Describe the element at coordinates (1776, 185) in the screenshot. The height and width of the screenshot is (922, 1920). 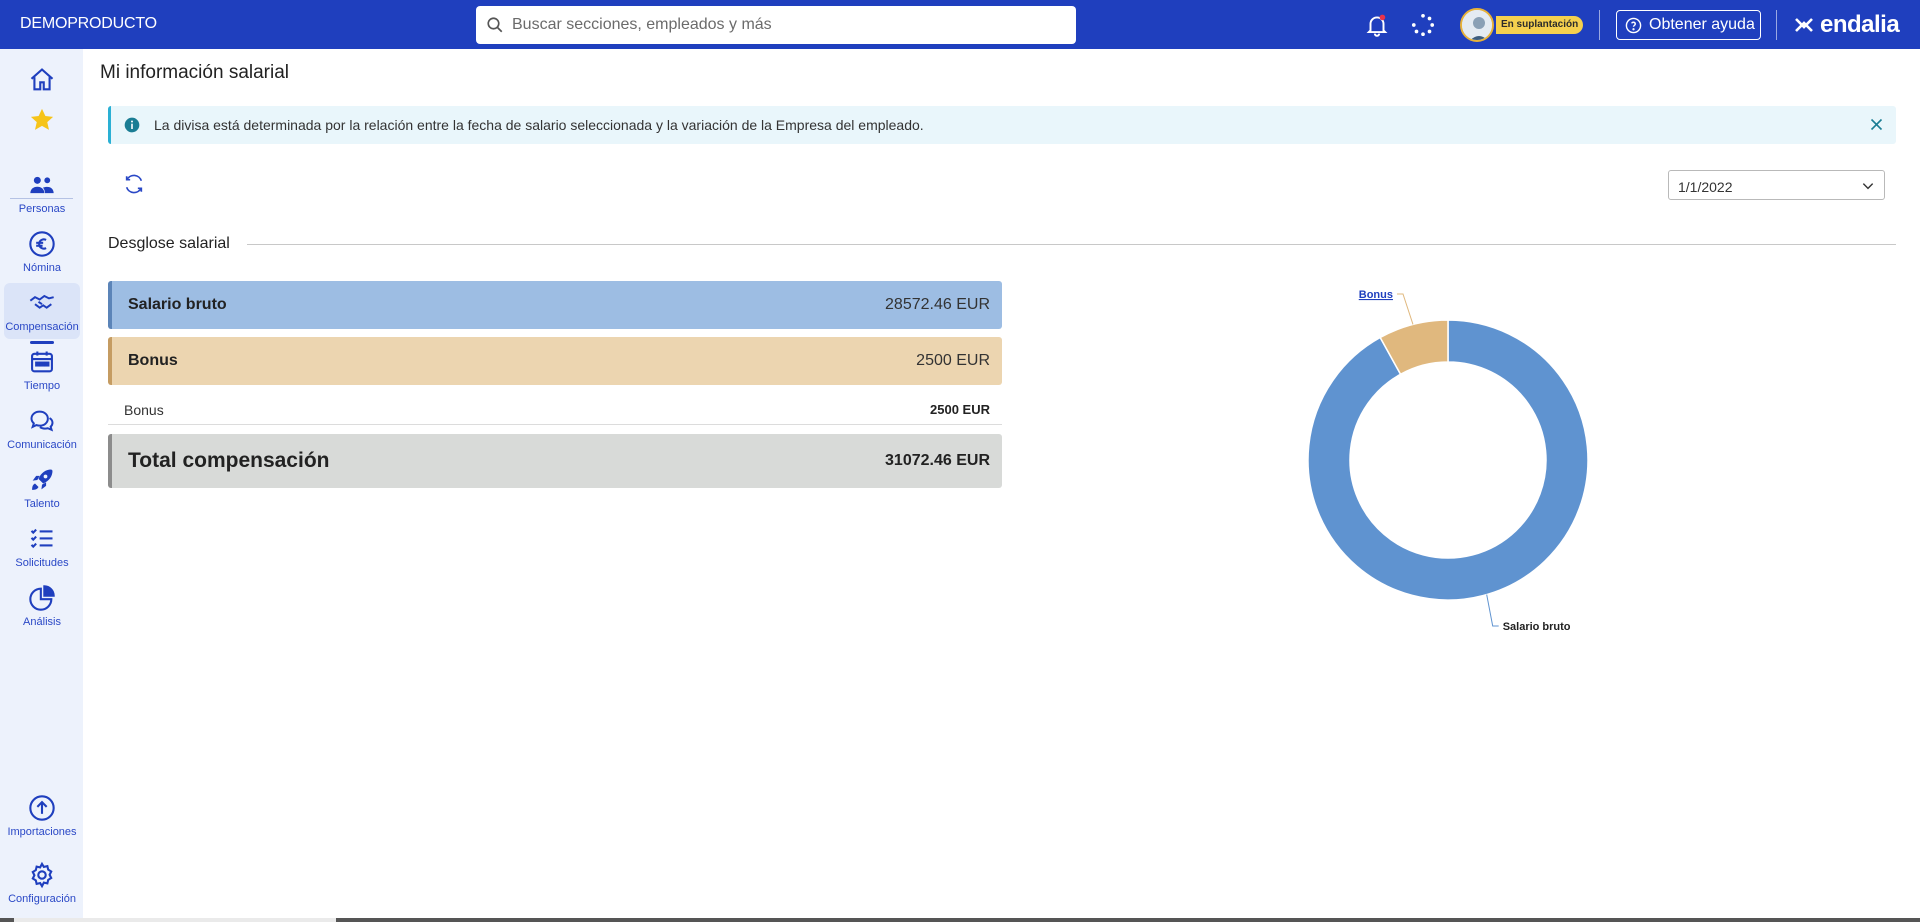
I see `salary-date-select: 1/1/2022` at that location.